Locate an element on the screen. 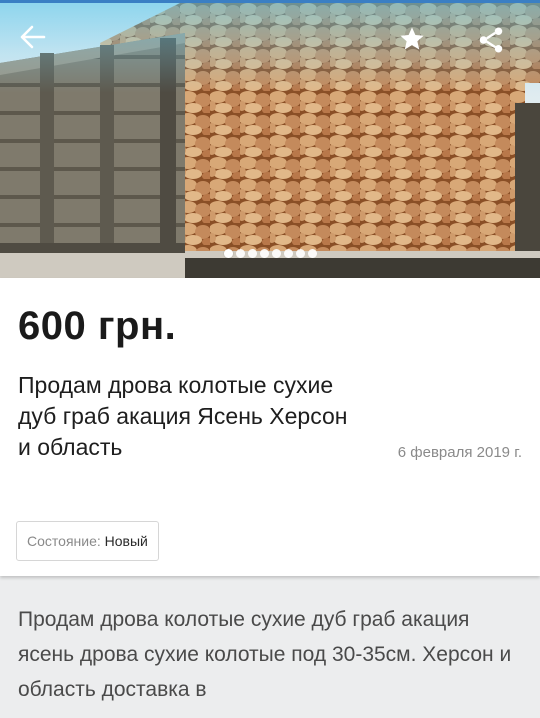 This screenshot has height=718, width=540. condition-value: Новый is located at coordinates (126, 541).